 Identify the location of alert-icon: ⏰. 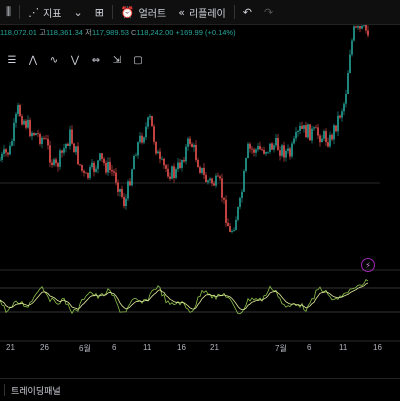
(127, 12).